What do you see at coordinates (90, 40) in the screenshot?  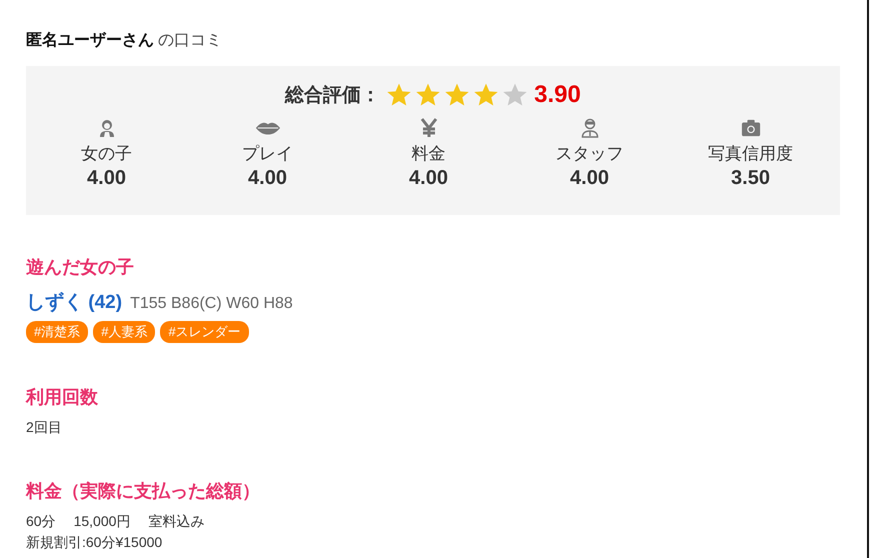 I see `reviewer-name: 匿名ユーザーさん` at bounding box center [90, 40].